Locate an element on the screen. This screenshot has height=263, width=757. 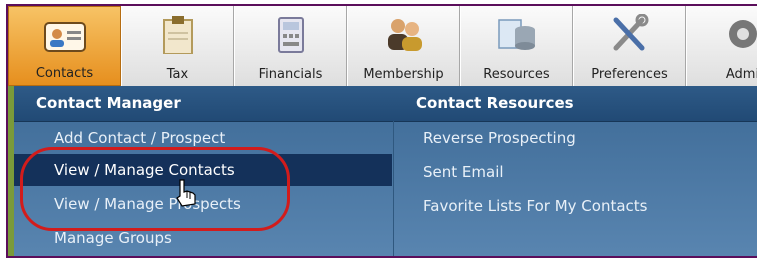
menu-item-favorite-lists: Favorite Lists For My Contacts is located at coordinates (583, 206).